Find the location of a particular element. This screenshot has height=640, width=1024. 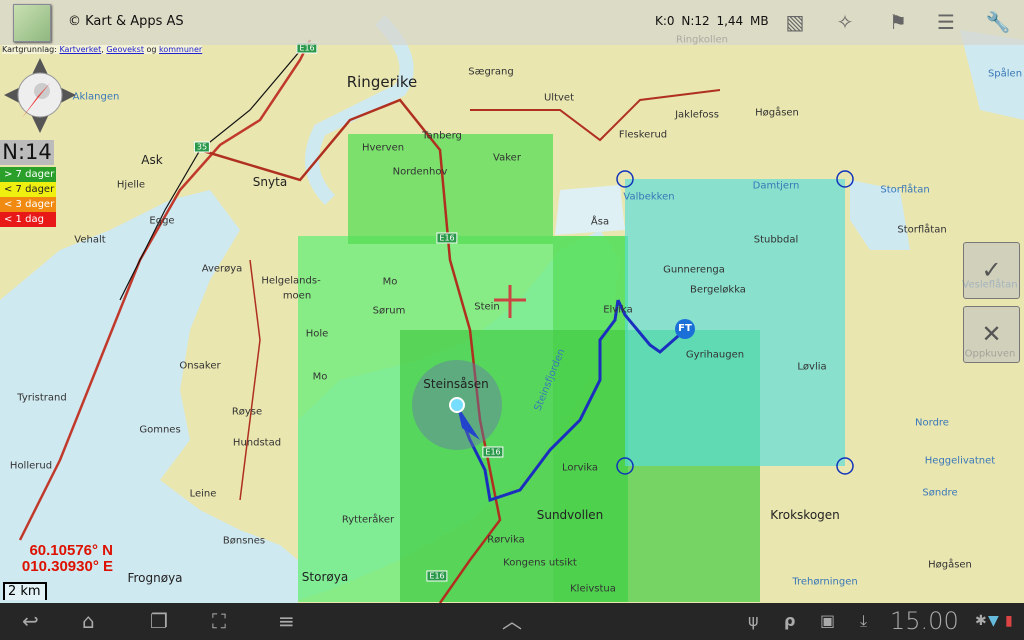

menu-icon: ≡ is located at coordinates (286, 621).